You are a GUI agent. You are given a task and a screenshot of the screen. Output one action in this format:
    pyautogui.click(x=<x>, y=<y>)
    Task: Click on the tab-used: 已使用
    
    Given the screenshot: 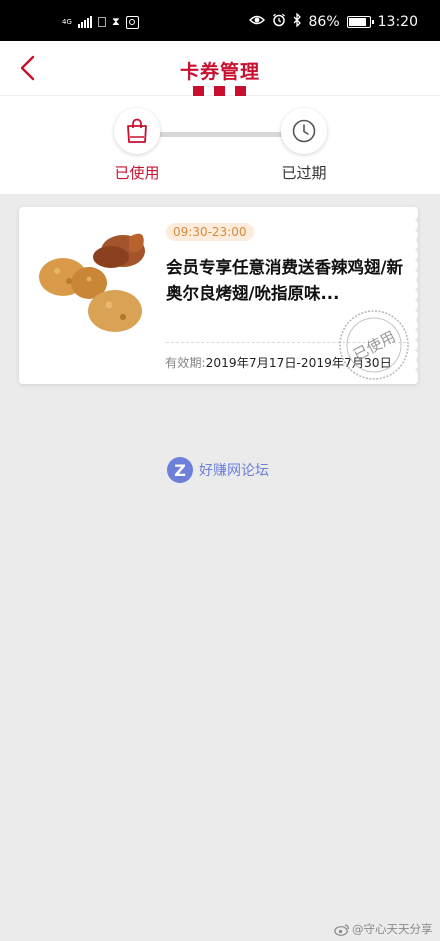 What is the action you would take?
    pyautogui.click(x=137, y=172)
    